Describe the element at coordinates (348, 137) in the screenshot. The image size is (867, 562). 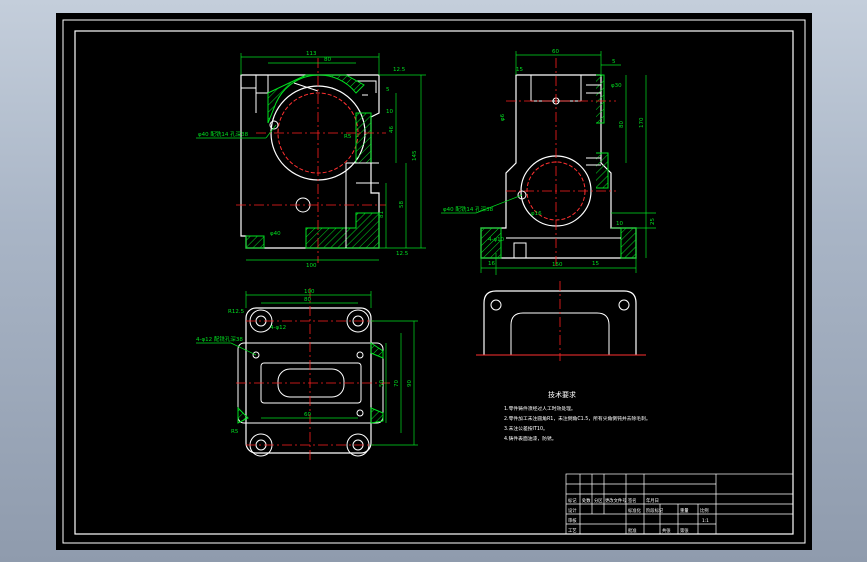
I see `dim-front-chamfer: R5` at that location.